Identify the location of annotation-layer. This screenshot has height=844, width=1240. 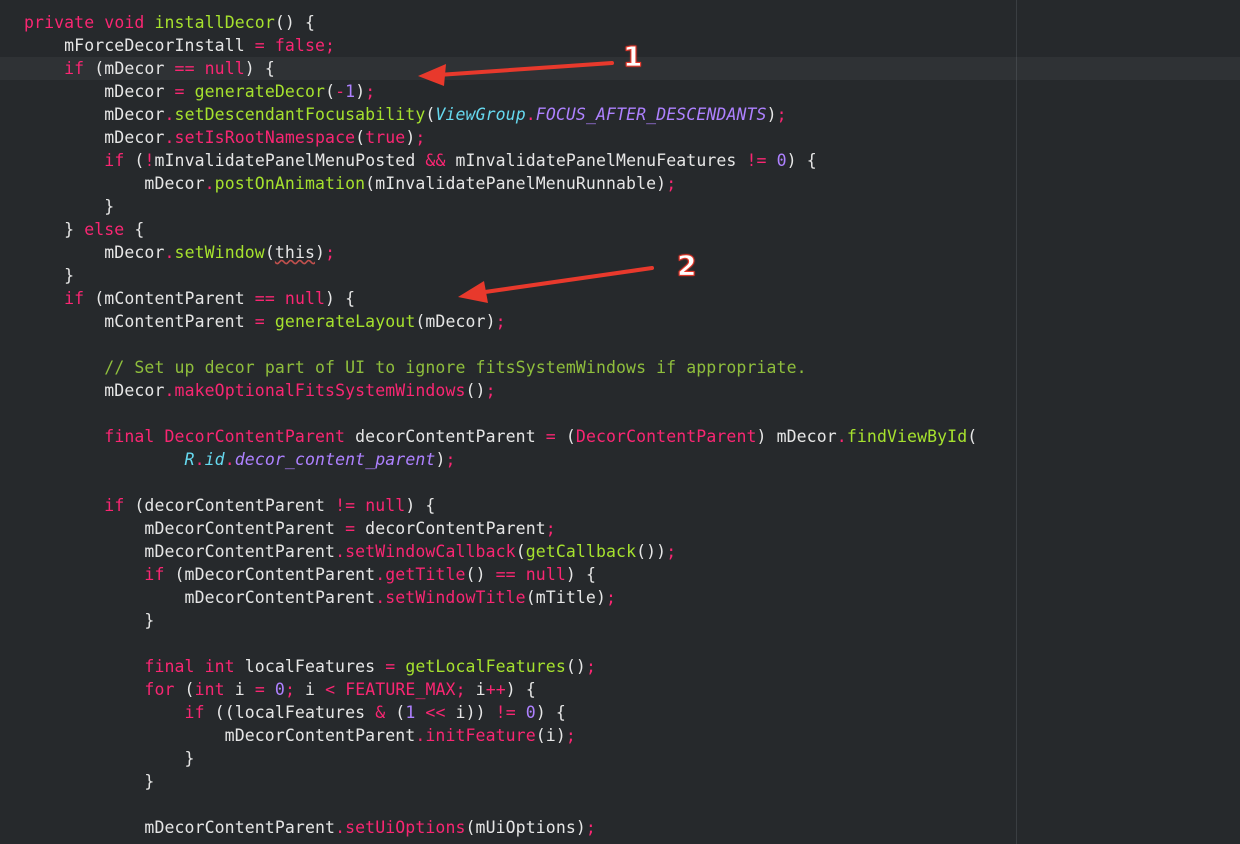
(536, 182).